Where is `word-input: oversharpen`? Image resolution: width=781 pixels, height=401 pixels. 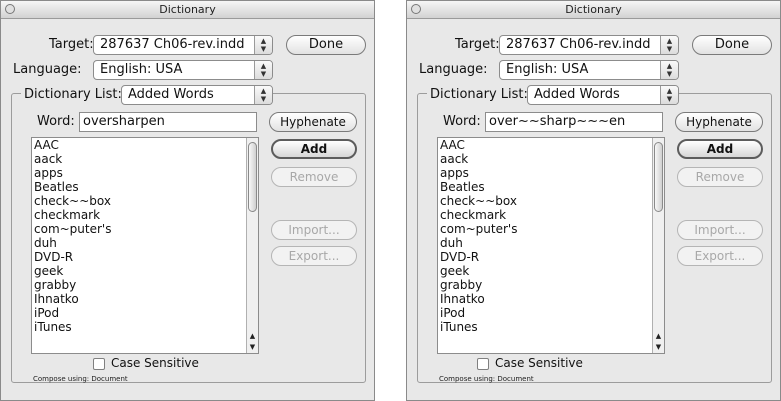 word-input: oversharpen is located at coordinates (168, 122).